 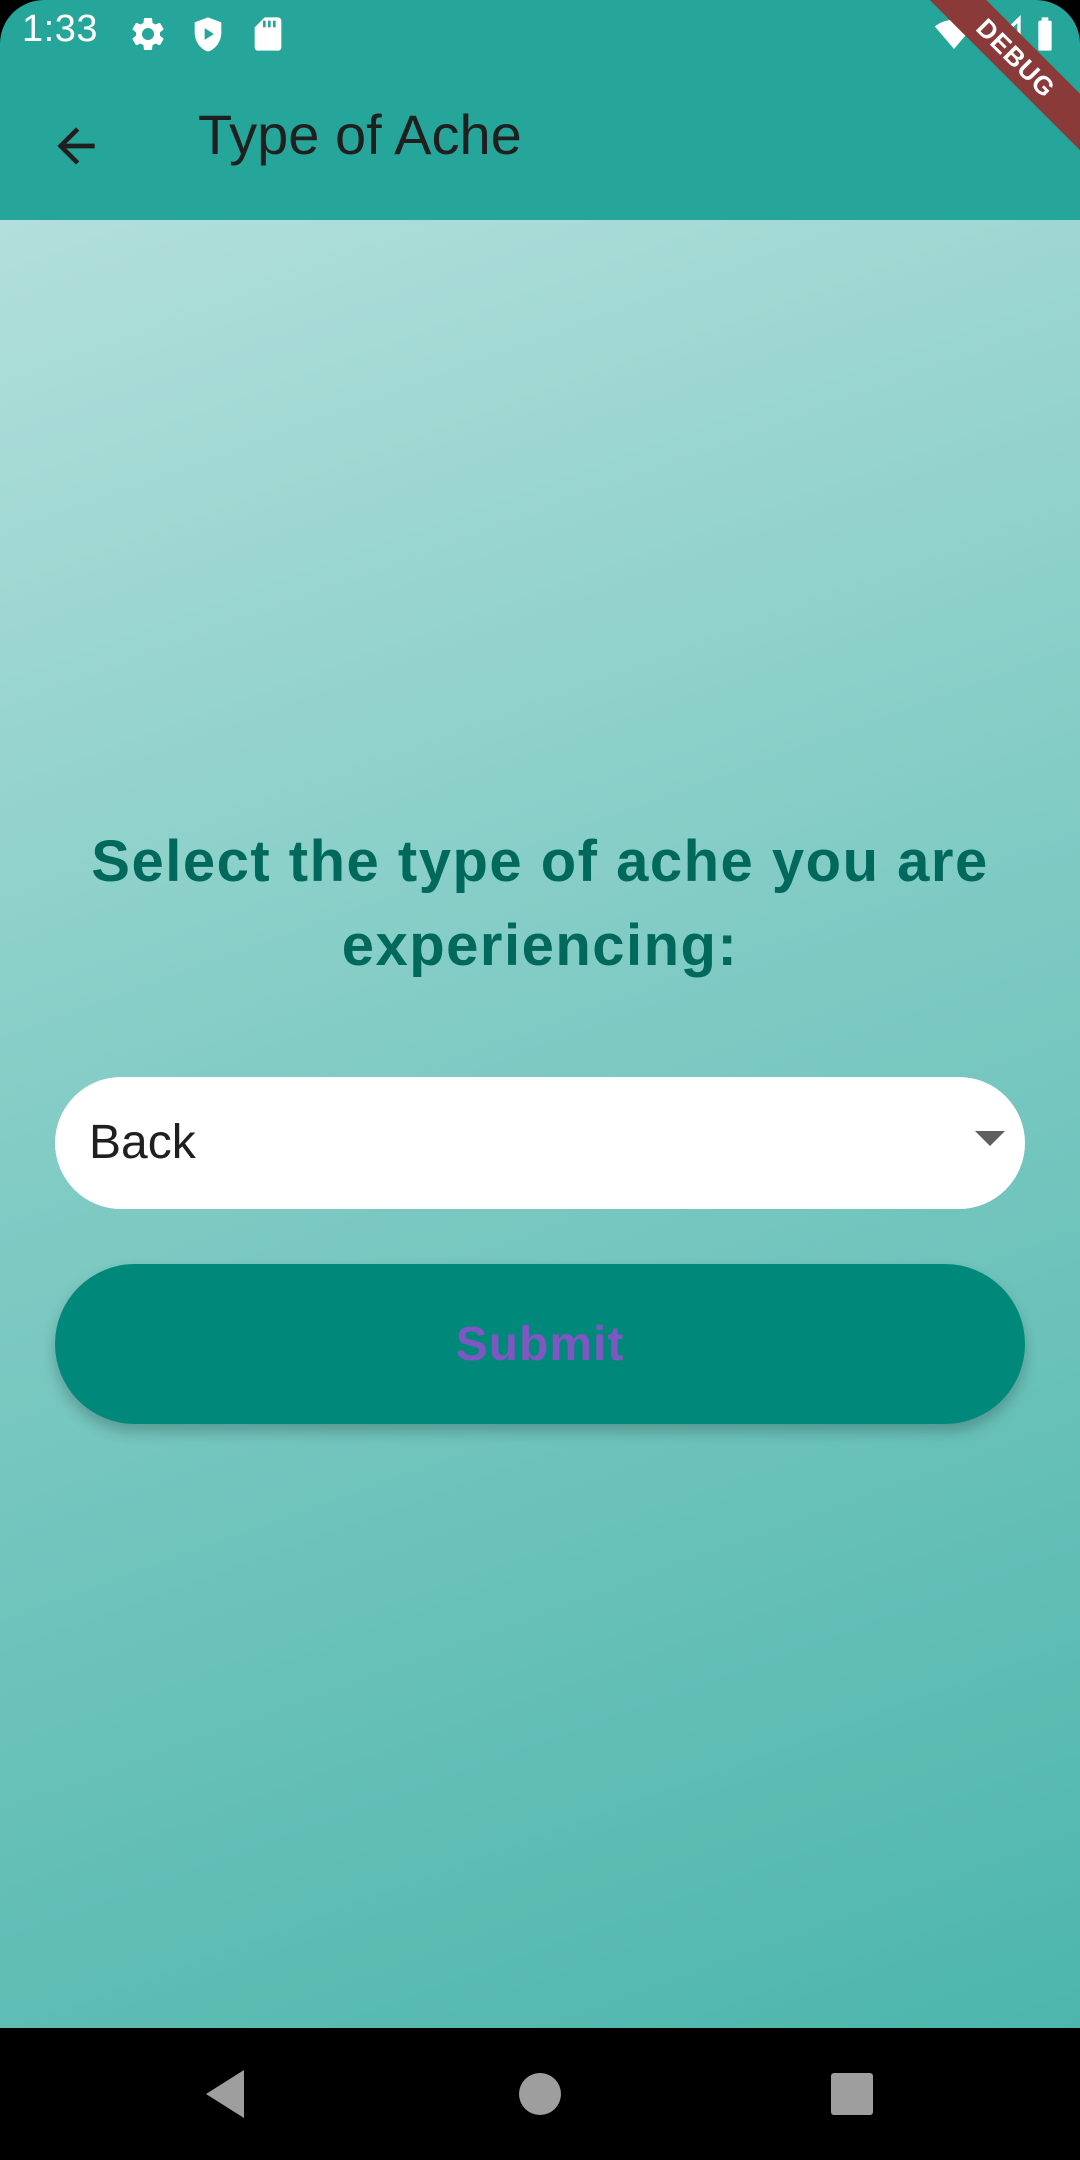 What do you see at coordinates (148, 34) in the screenshot?
I see `settings-icon` at bounding box center [148, 34].